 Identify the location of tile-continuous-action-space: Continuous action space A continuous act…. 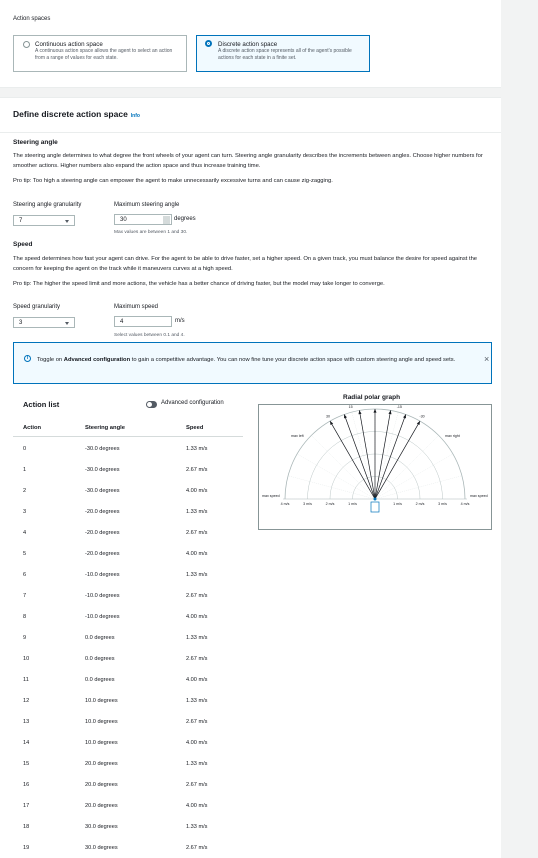
(100, 53).